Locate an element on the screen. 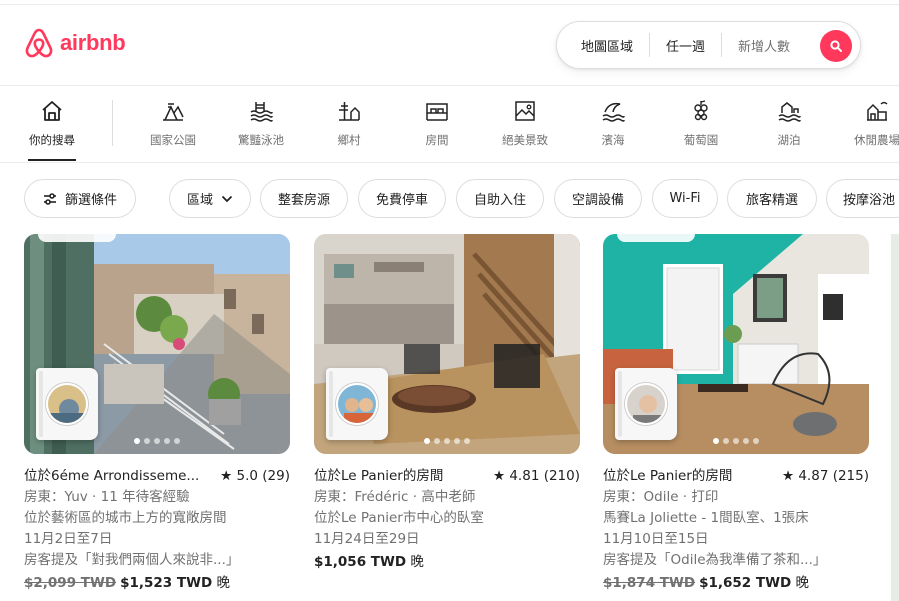 The image size is (899, 601). category-label: 驚豔泳池 is located at coordinates (261, 140).